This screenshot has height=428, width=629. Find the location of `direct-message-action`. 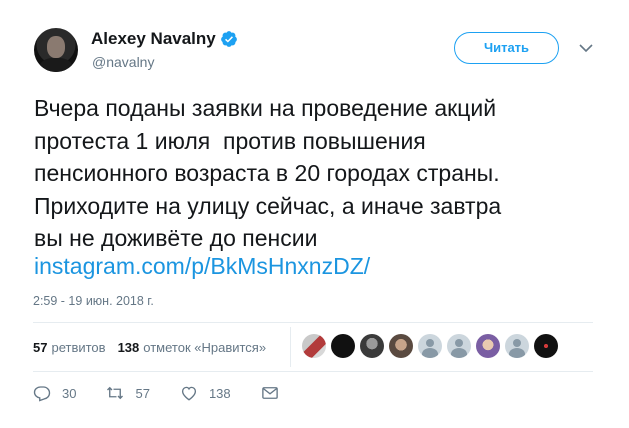

direct-message-action is located at coordinates (275, 393).